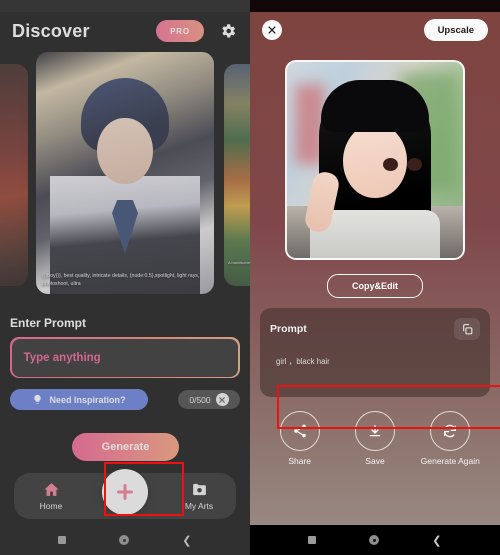 This screenshot has width=500, height=555. Describe the element at coordinates (87, 399) in the screenshot. I see `need-inspiration-label: Need Inspiration?` at that location.